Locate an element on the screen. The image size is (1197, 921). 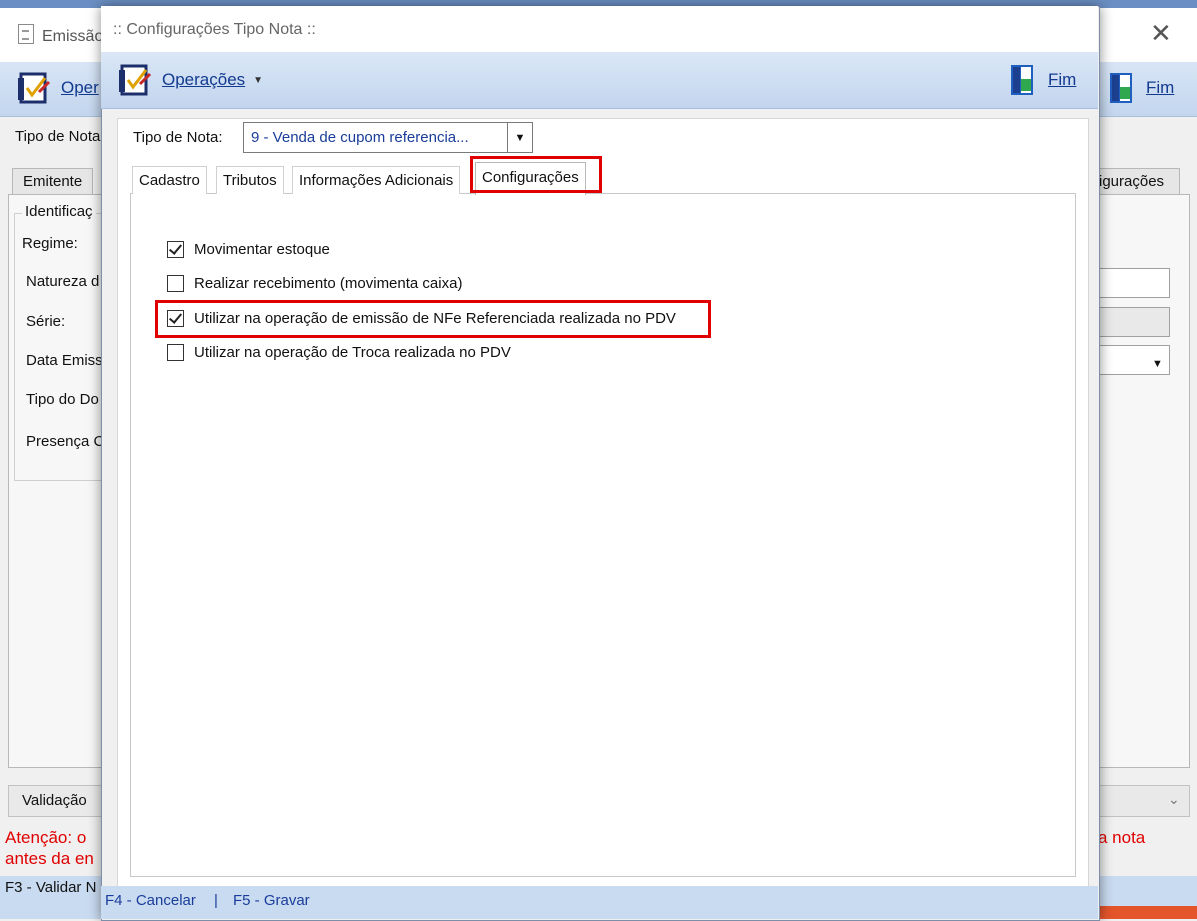
bg-field-label: Tipo do Do is located at coordinates (62, 399).